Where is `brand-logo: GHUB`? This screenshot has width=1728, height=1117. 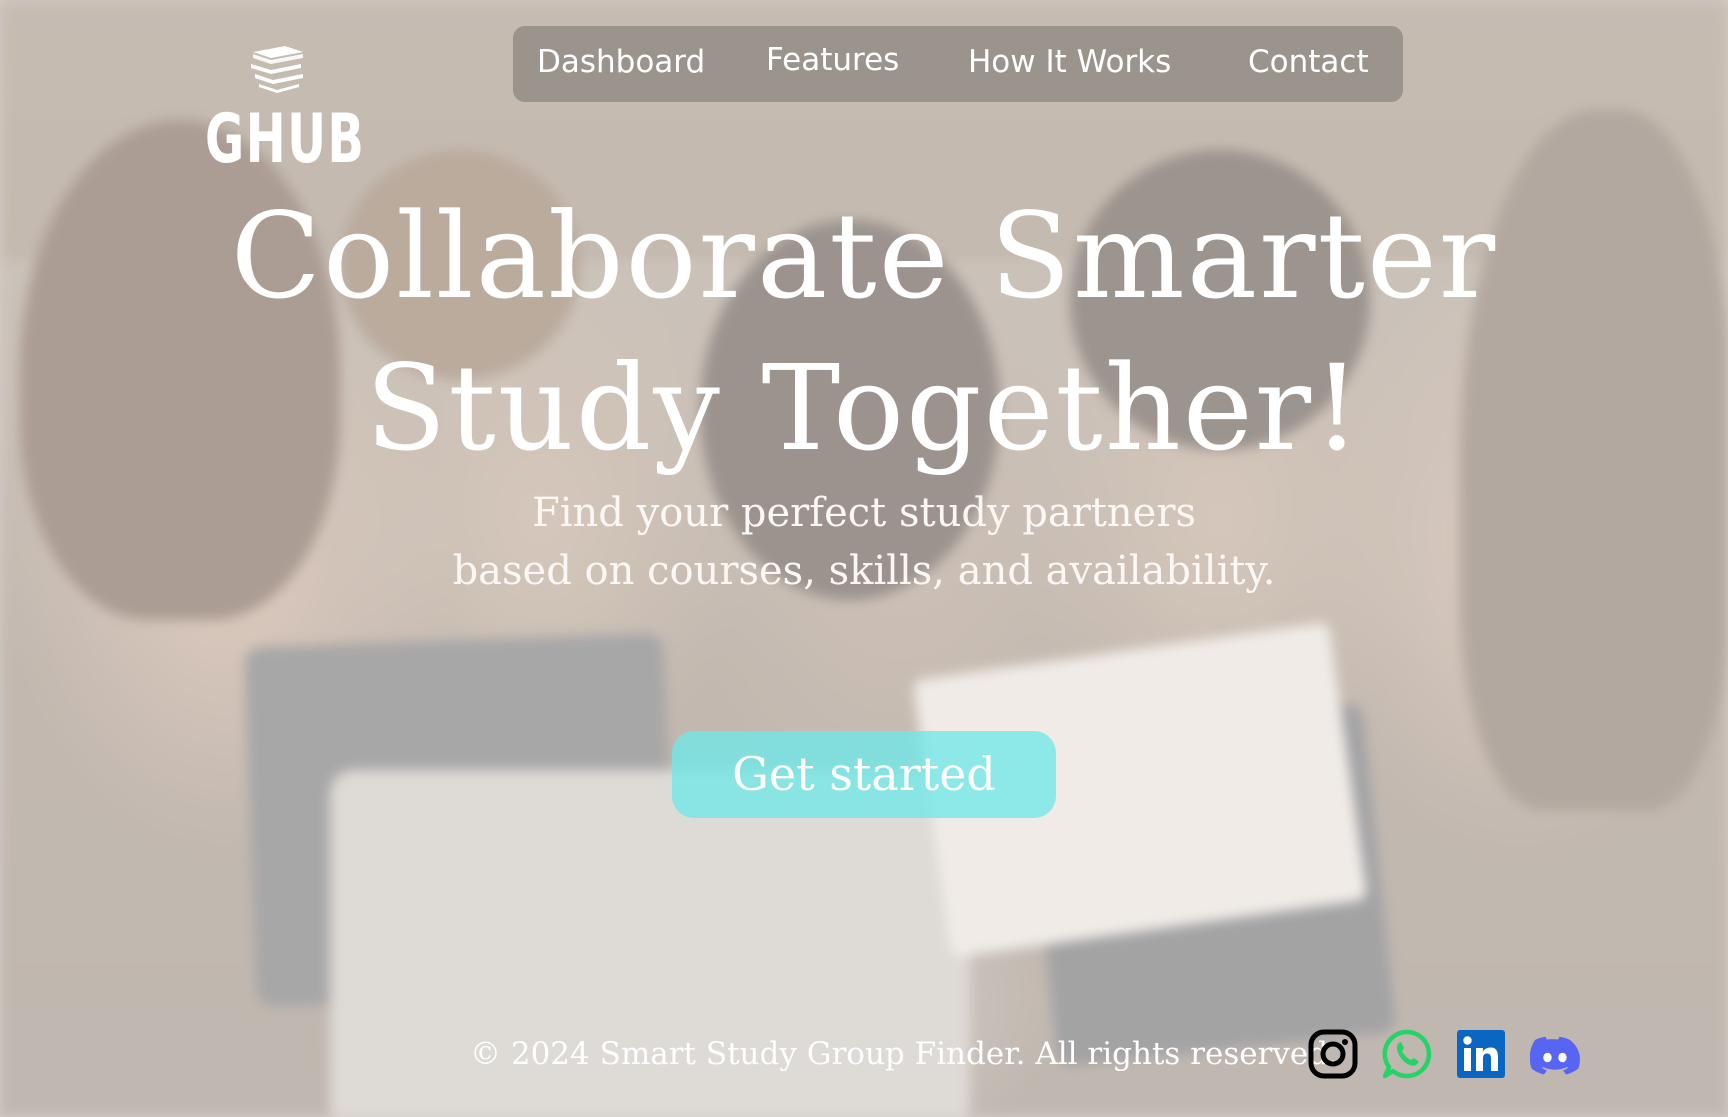 brand-logo: GHUB is located at coordinates (285, 111).